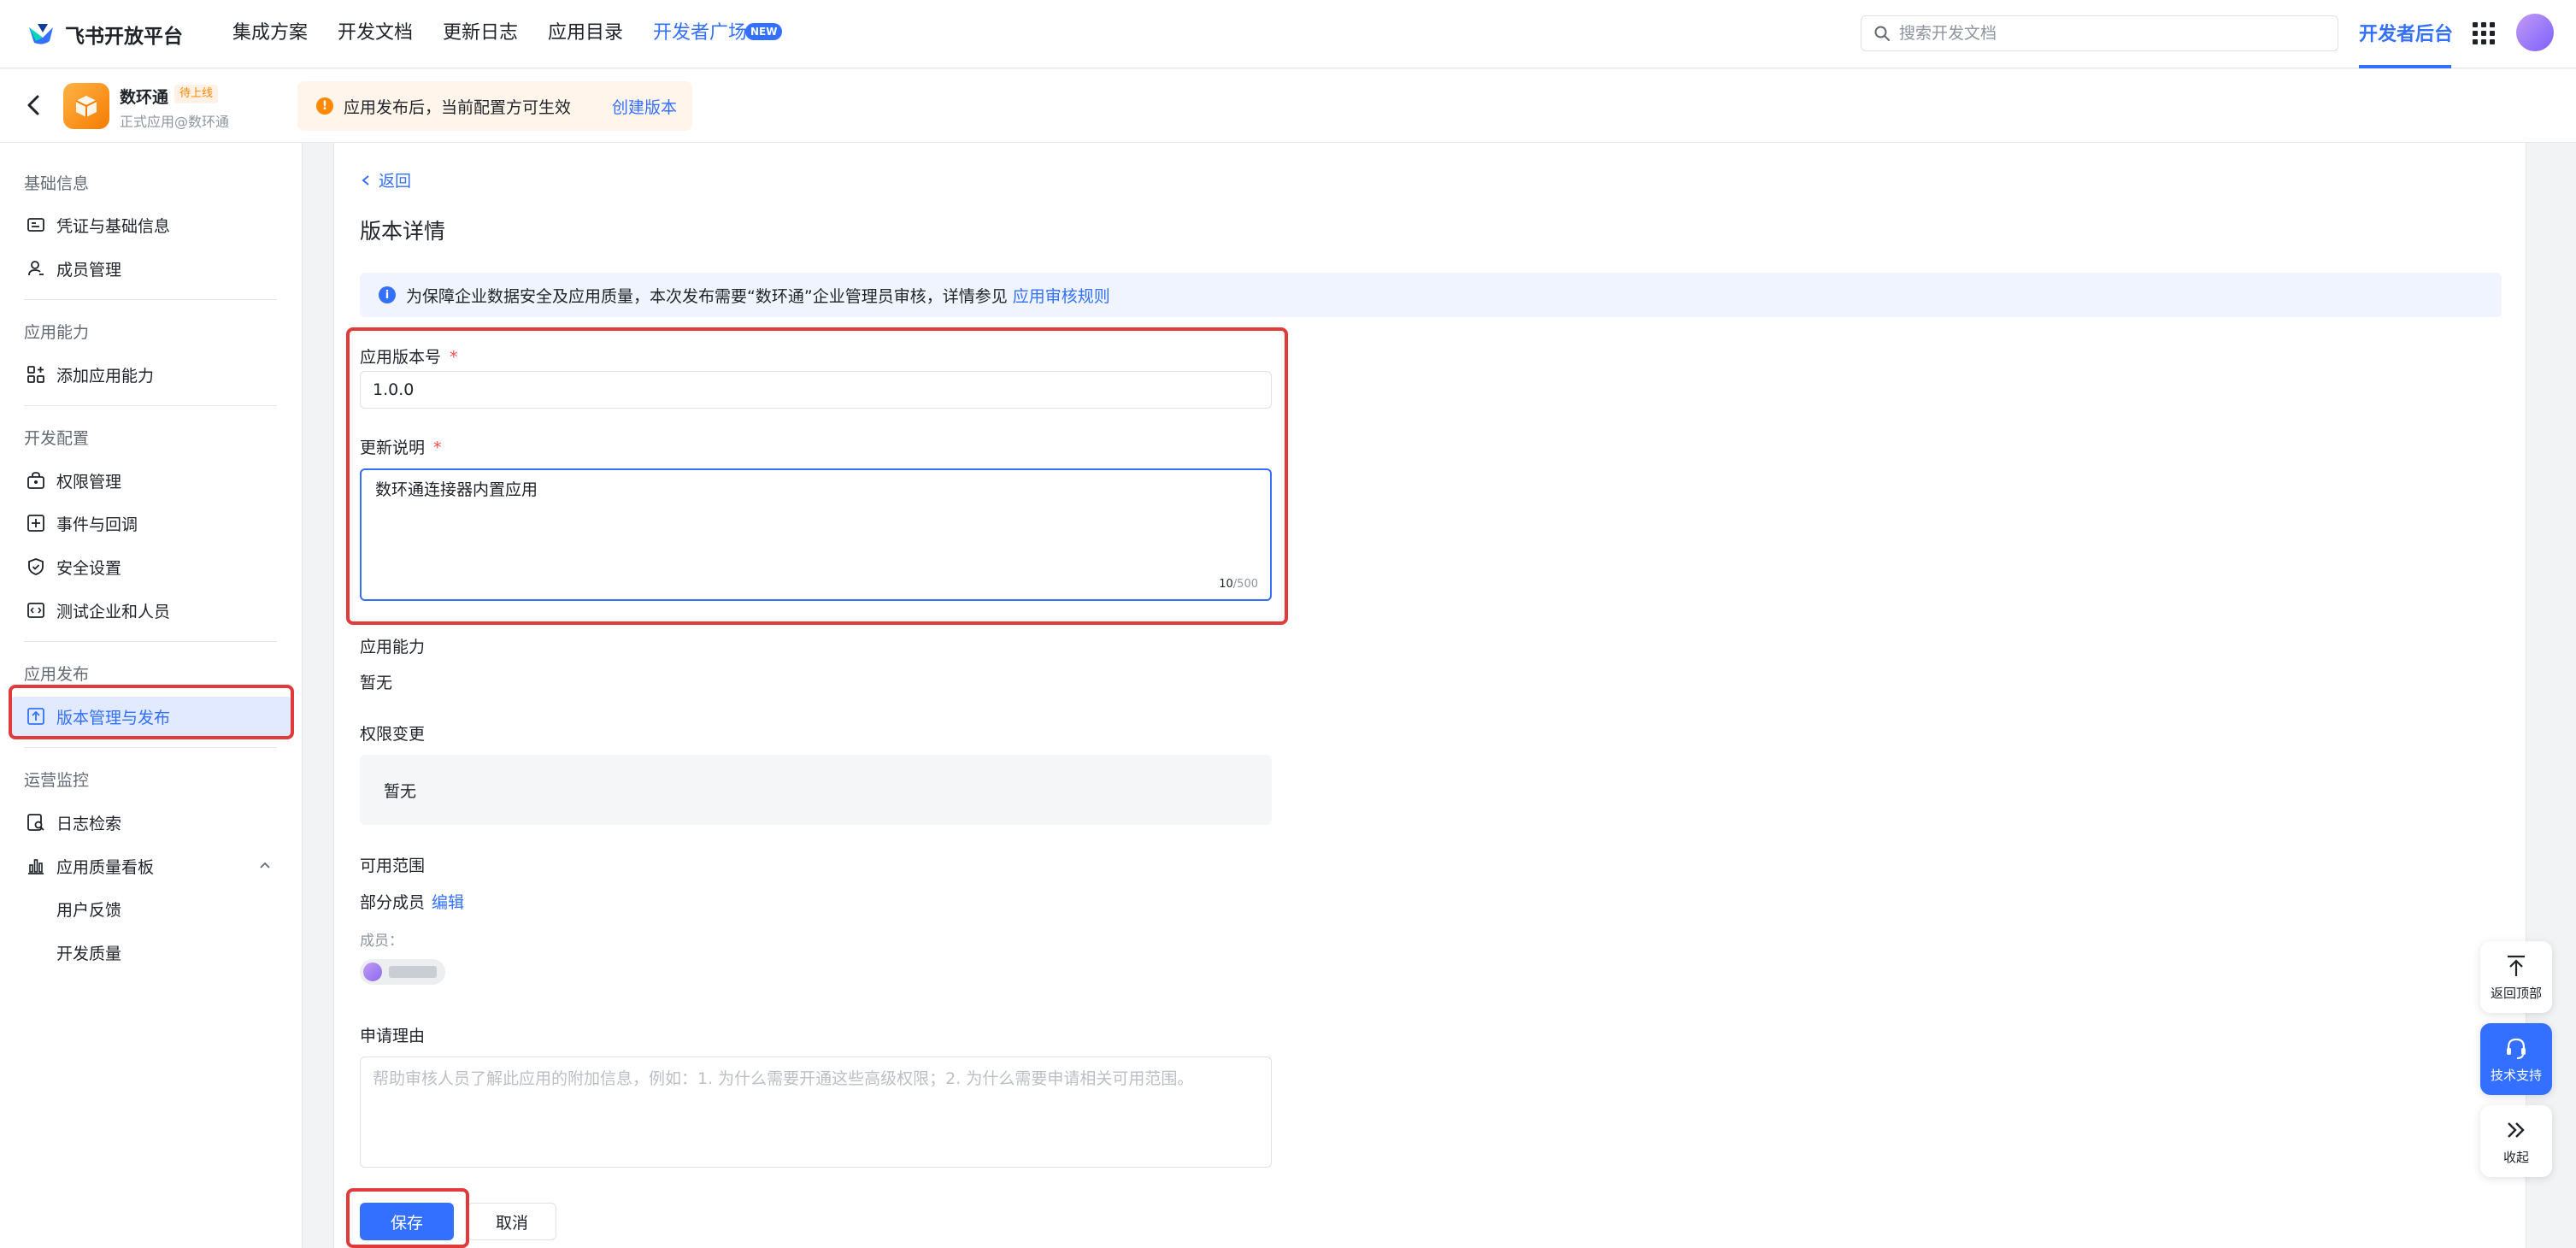 Image resolution: width=2576 pixels, height=1248 pixels. I want to click on collapse-button: 收起, so click(2516, 1141).